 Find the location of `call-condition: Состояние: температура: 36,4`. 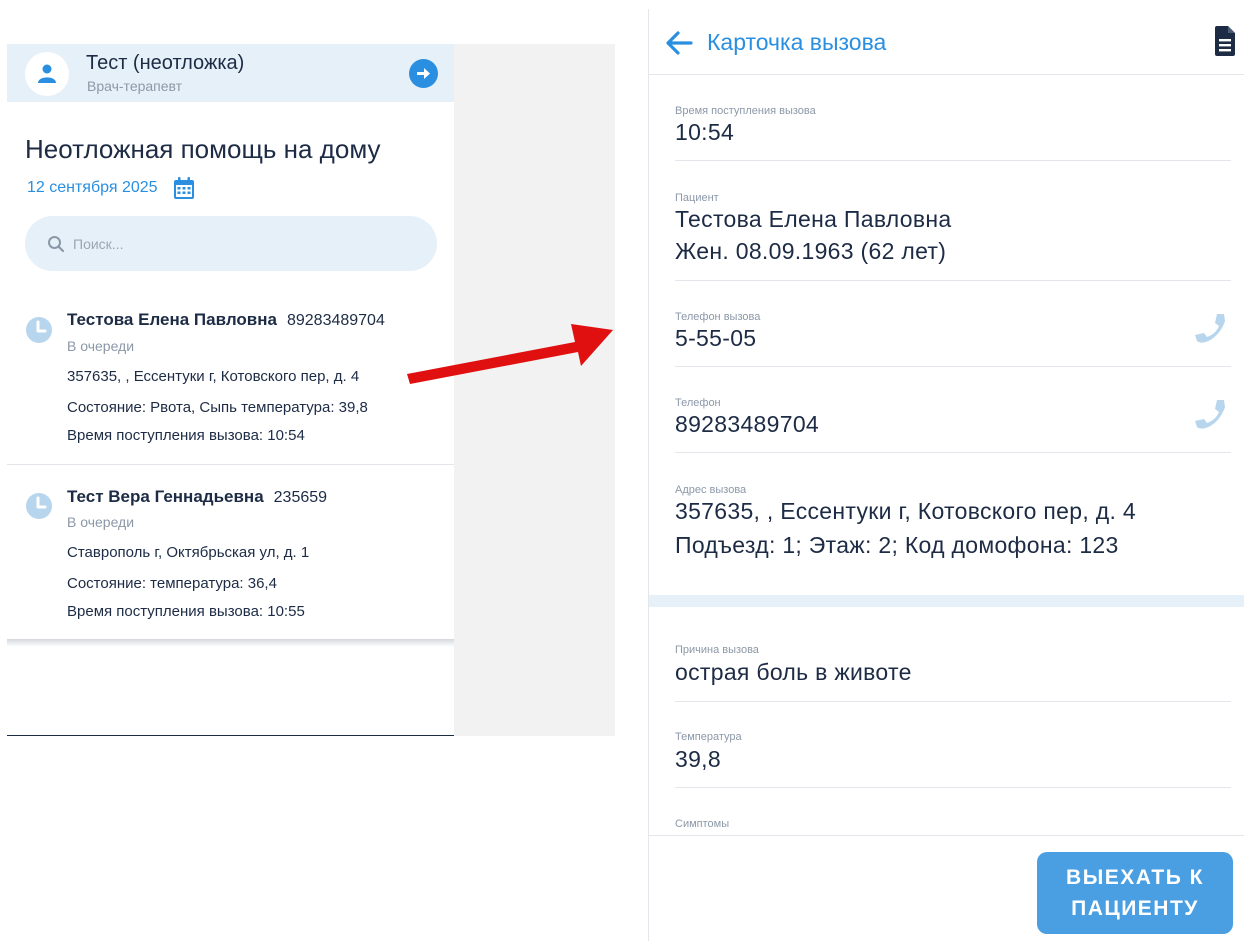

call-condition: Состояние: температура: 36,4 is located at coordinates (172, 583).